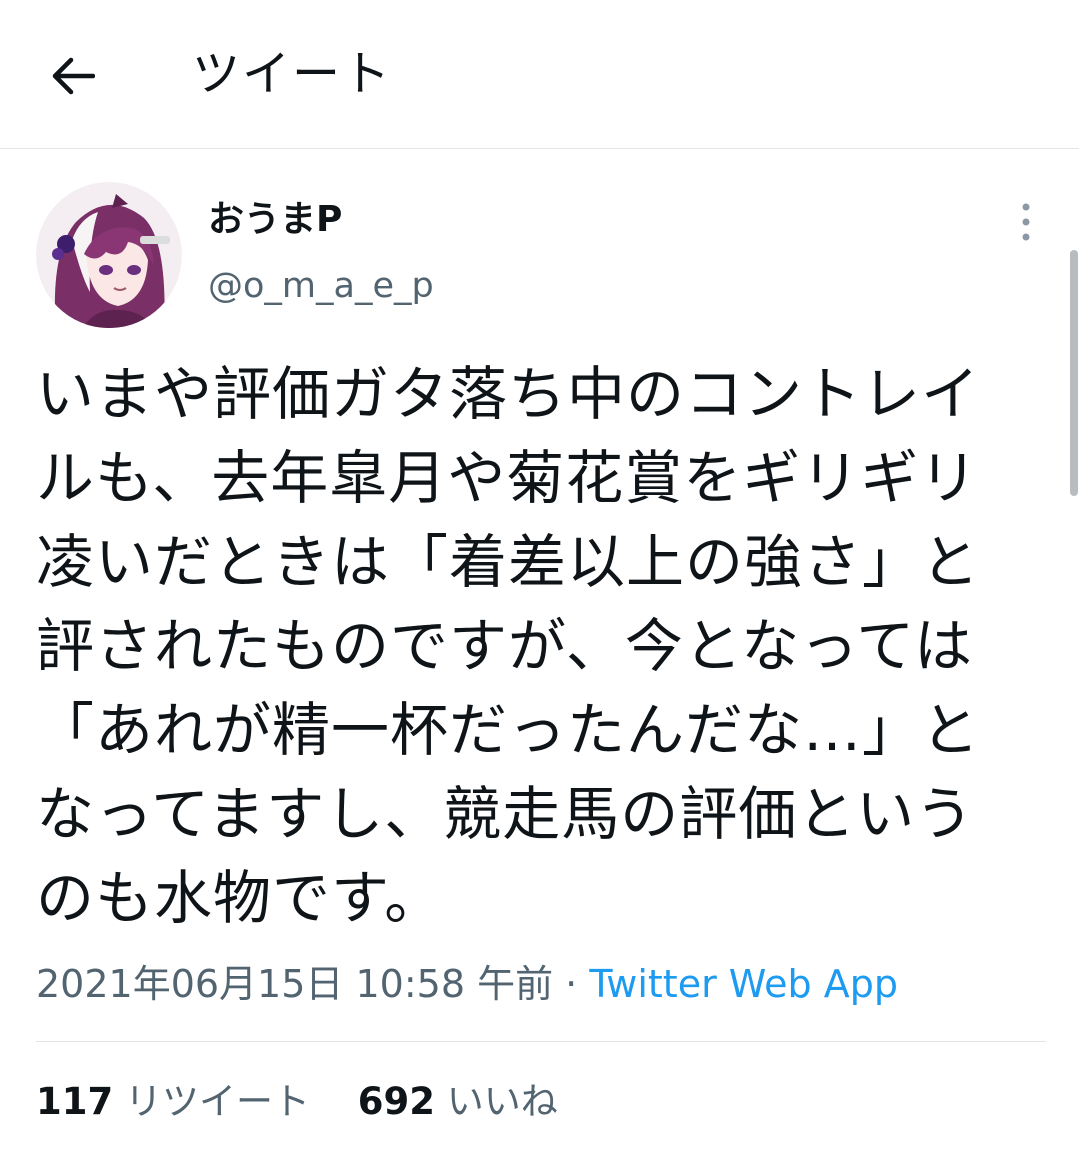 The width and height of the screenshot is (1079, 1149). Describe the element at coordinates (502, 1101) in the screenshot. I see `likes-label: いいね` at that location.